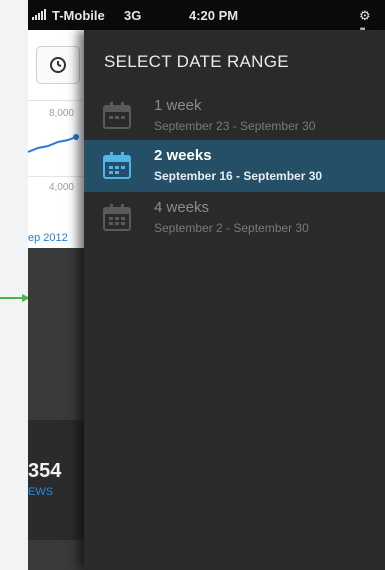 The height and width of the screenshot is (570, 385). What do you see at coordinates (182, 207) in the screenshot?
I see `option-label: 4 weeks` at bounding box center [182, 207].